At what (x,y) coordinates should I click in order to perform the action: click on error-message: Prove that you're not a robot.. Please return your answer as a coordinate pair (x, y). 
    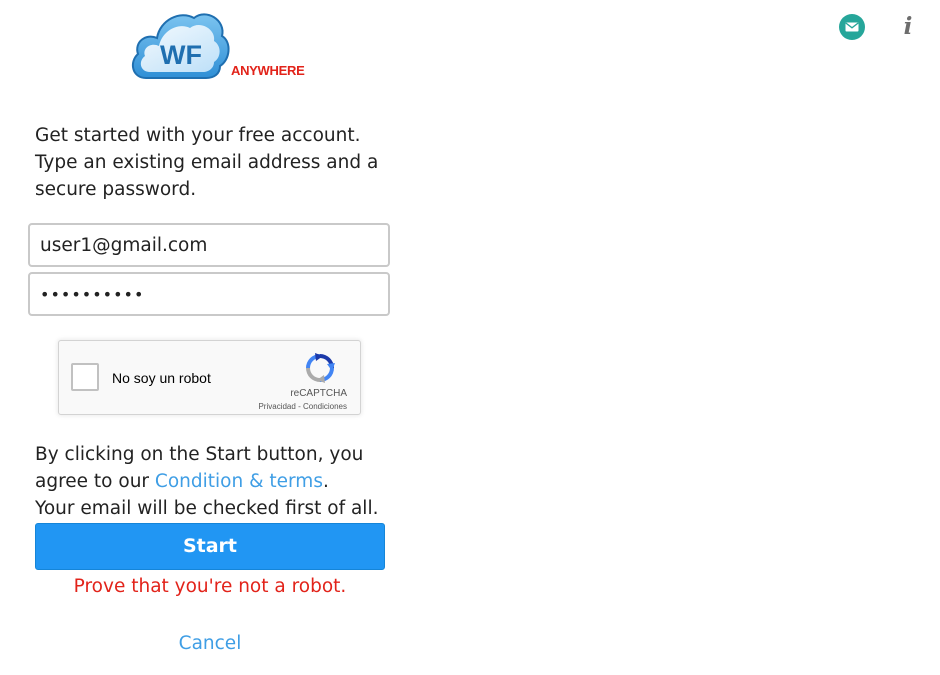
    Looking at the image, I should click on (210, 586).